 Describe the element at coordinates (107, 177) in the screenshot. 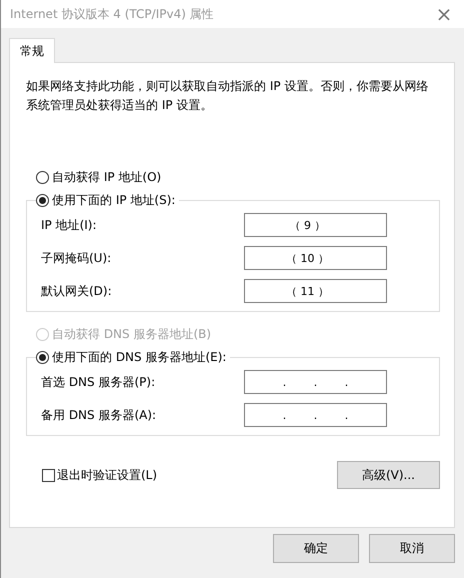

I see `radio-label: 自动获得 IP 地址(O)` at that location.